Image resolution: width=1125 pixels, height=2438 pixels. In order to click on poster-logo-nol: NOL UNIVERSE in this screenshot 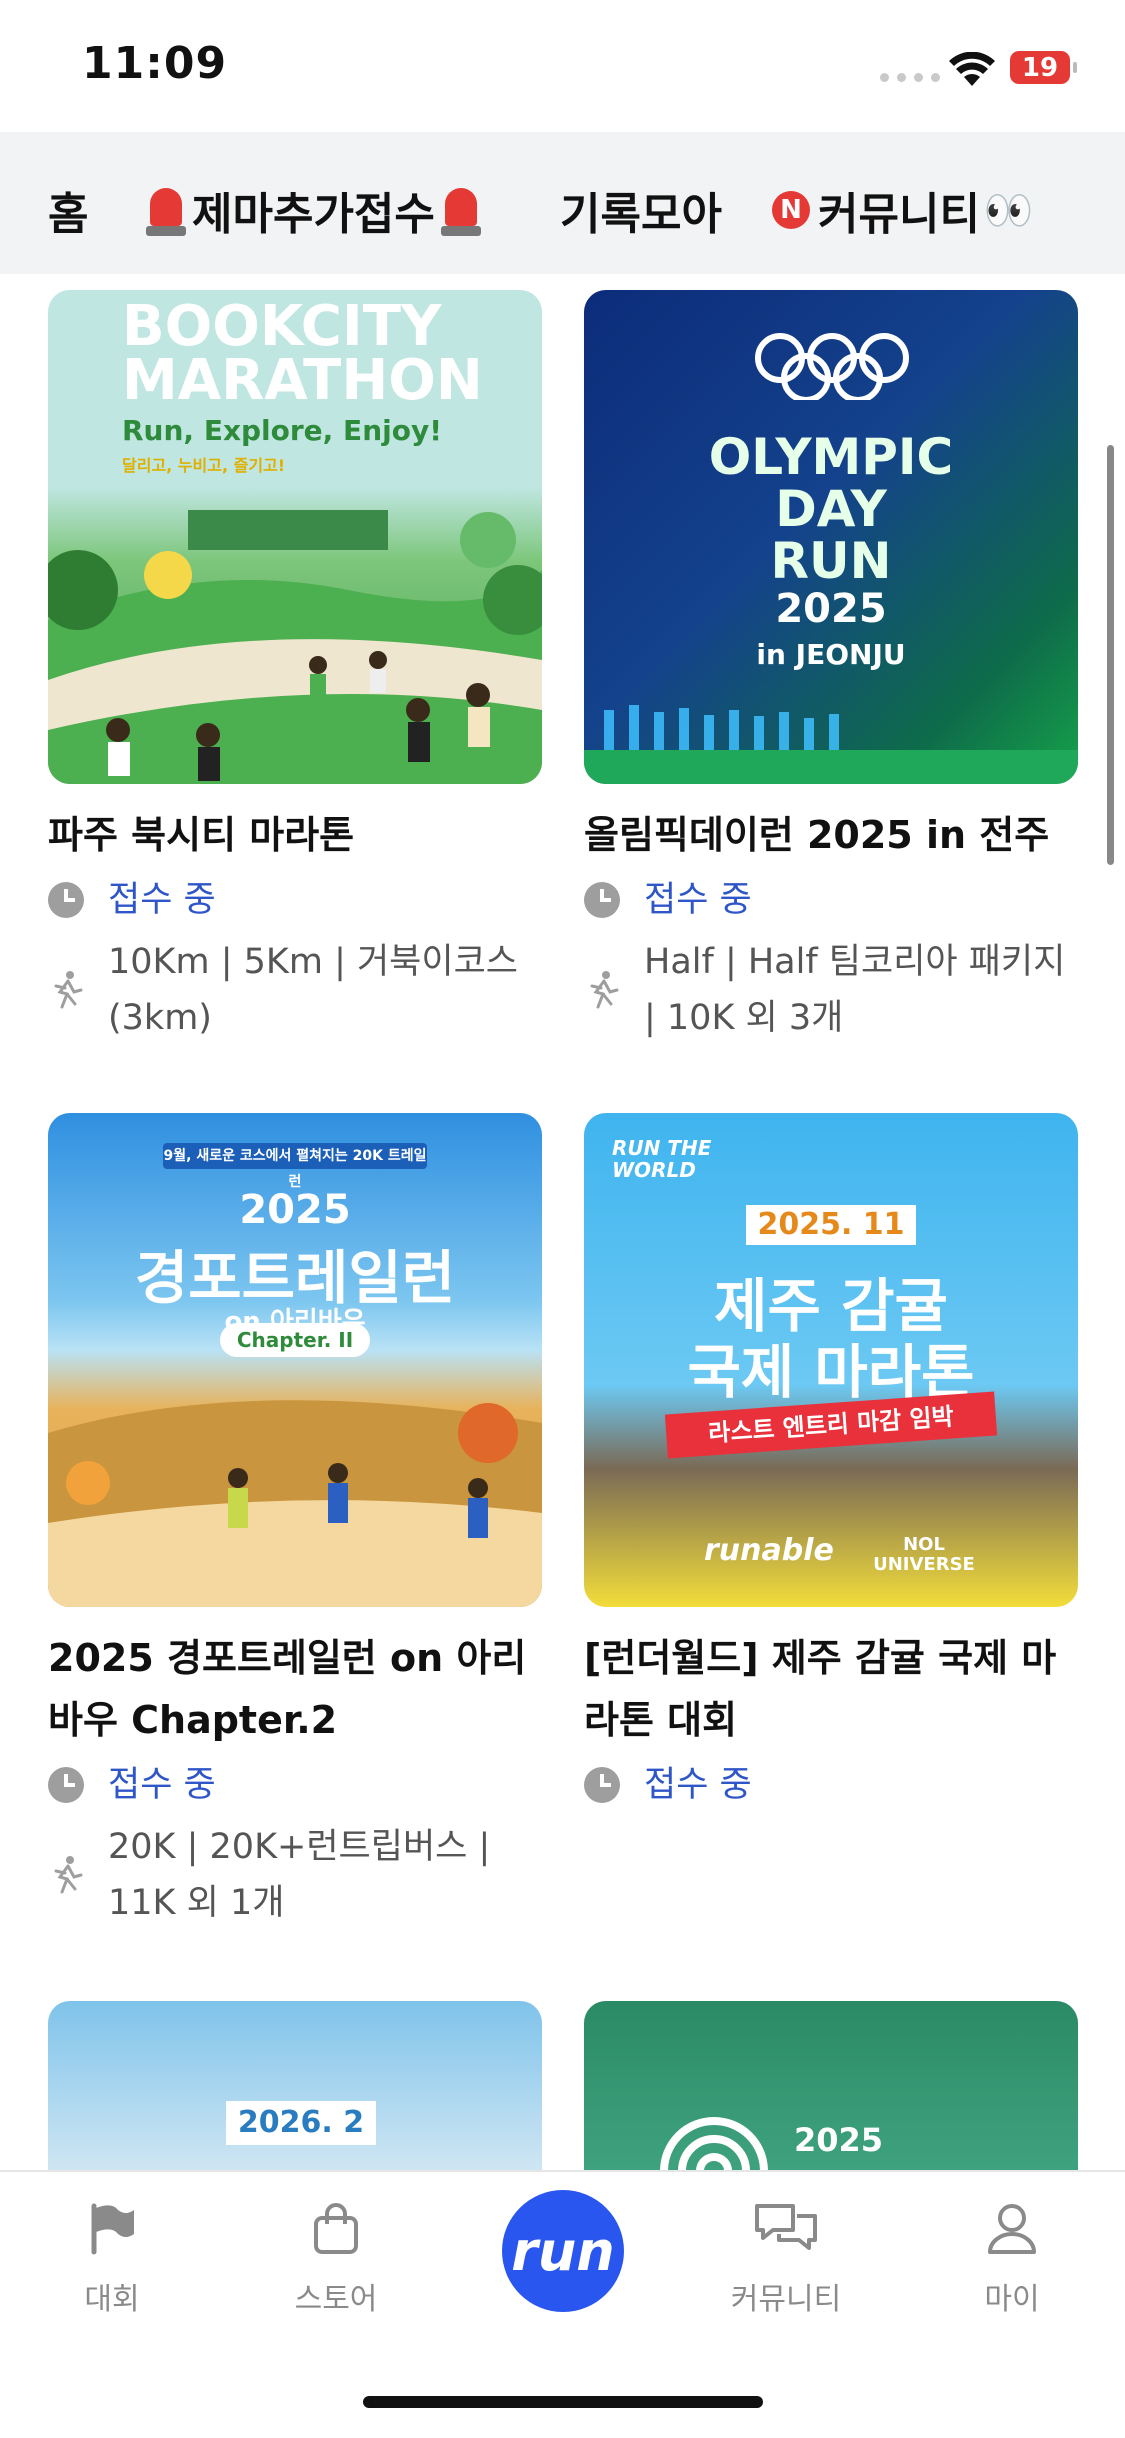, I will do `click(924, 1554)`.